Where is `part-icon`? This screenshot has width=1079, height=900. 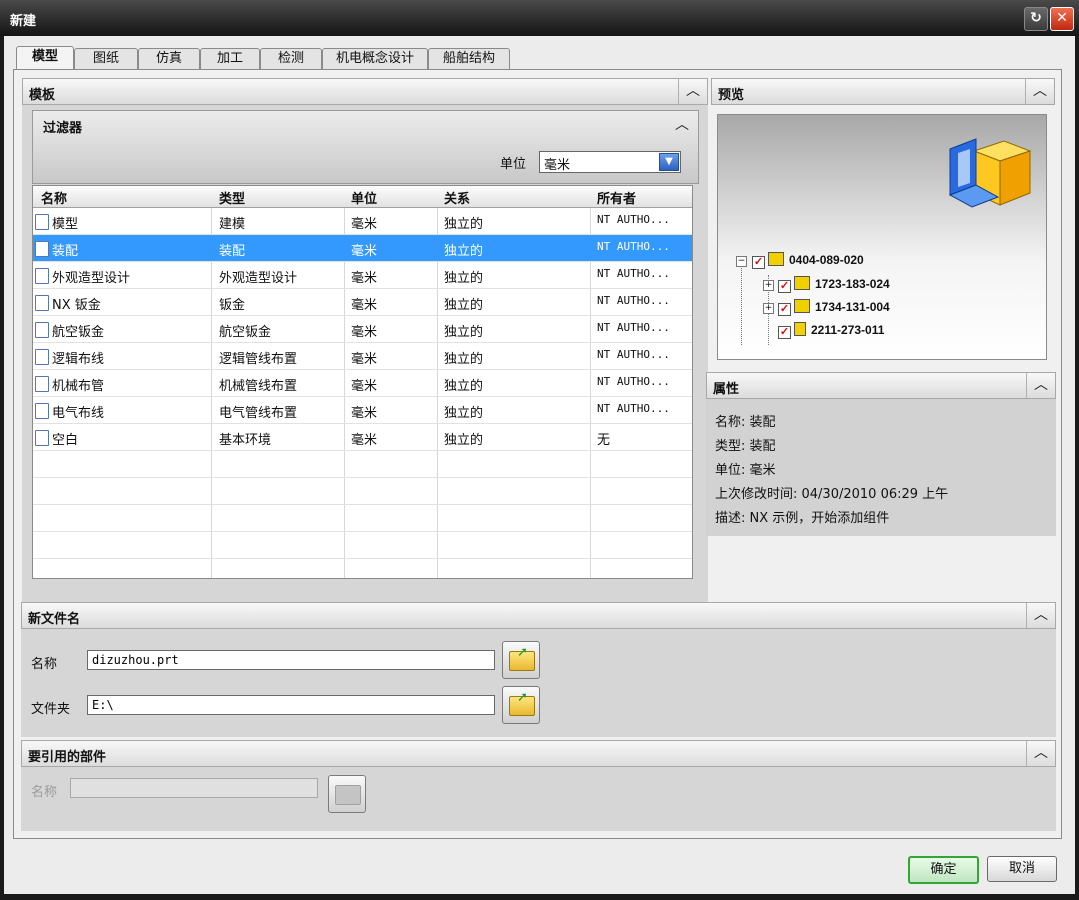
part-icon is located at coordinates (800, 329).